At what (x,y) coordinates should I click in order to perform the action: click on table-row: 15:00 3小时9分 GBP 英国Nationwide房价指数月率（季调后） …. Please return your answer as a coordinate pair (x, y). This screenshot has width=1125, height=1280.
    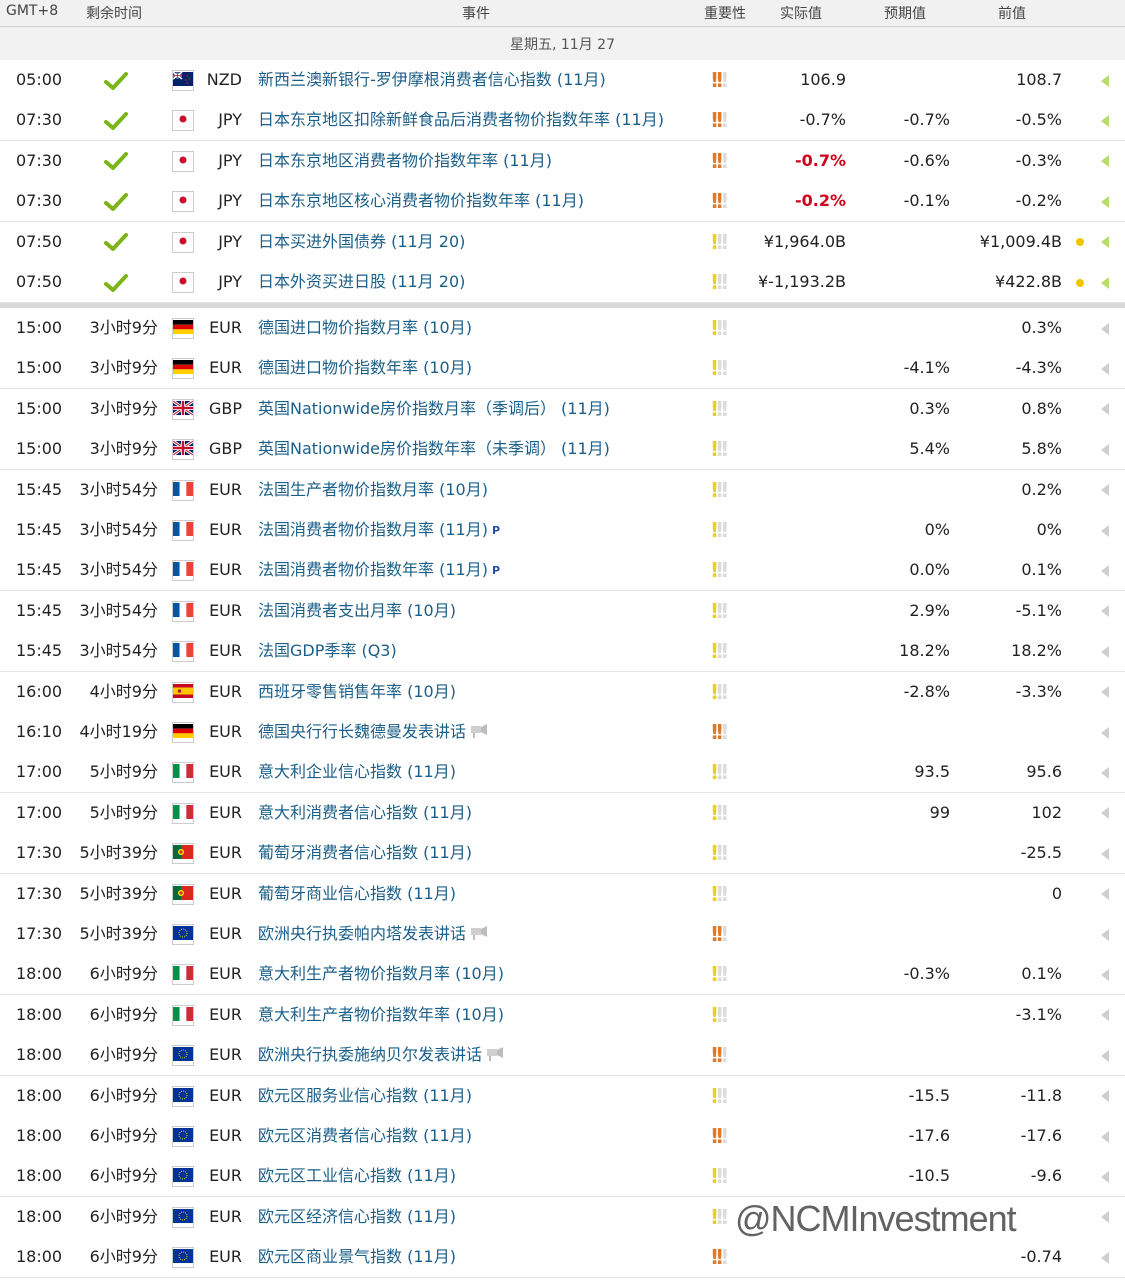
    Looking at the image, I should click on (562, 409).